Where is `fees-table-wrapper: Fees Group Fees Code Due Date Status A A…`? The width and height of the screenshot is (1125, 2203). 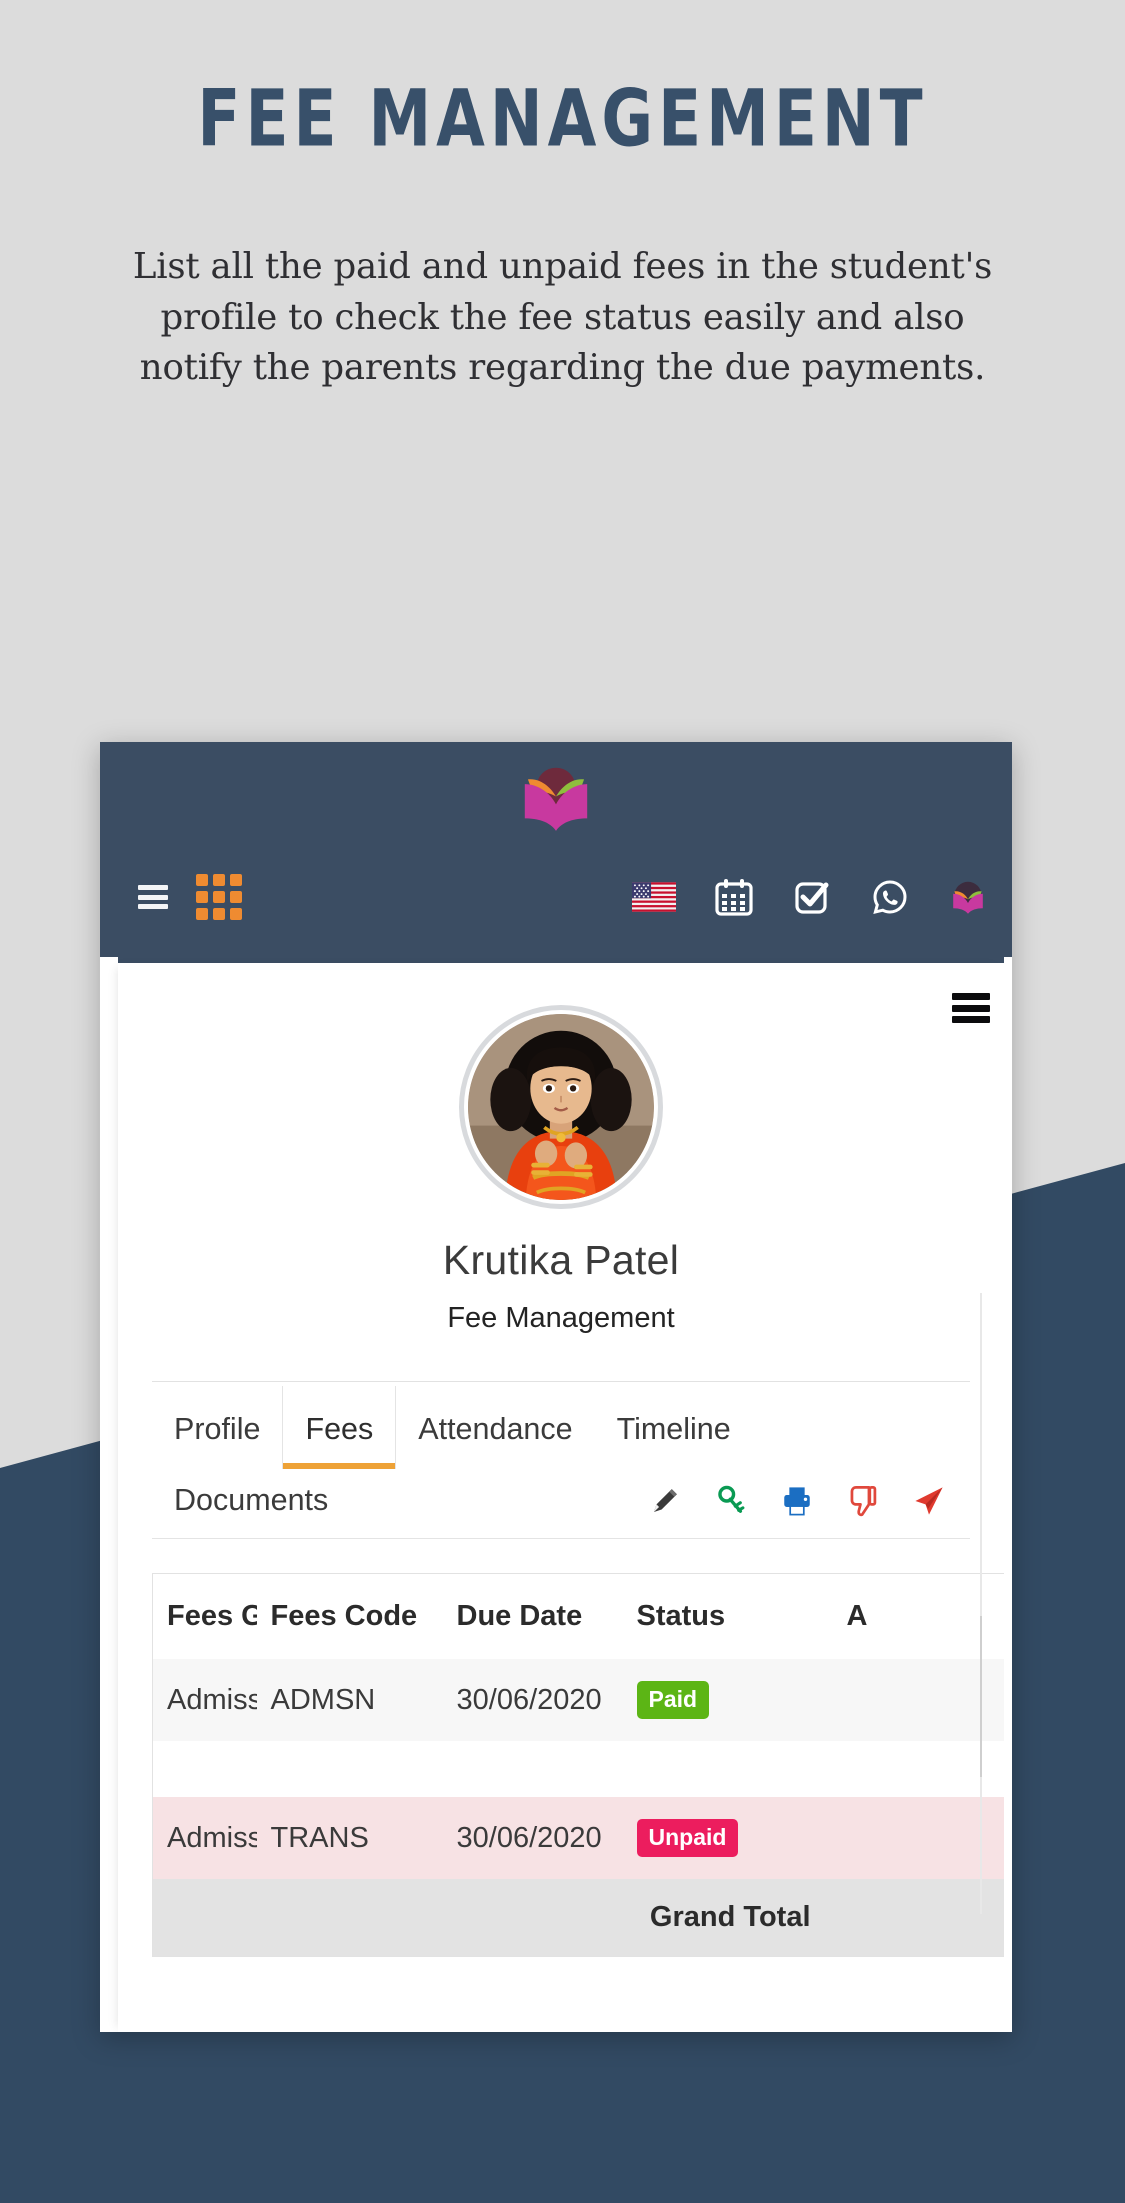
fees-table-wrapper: Fees Group Fees Code Due Date Status A A… is located at coordinates (578, 1765).